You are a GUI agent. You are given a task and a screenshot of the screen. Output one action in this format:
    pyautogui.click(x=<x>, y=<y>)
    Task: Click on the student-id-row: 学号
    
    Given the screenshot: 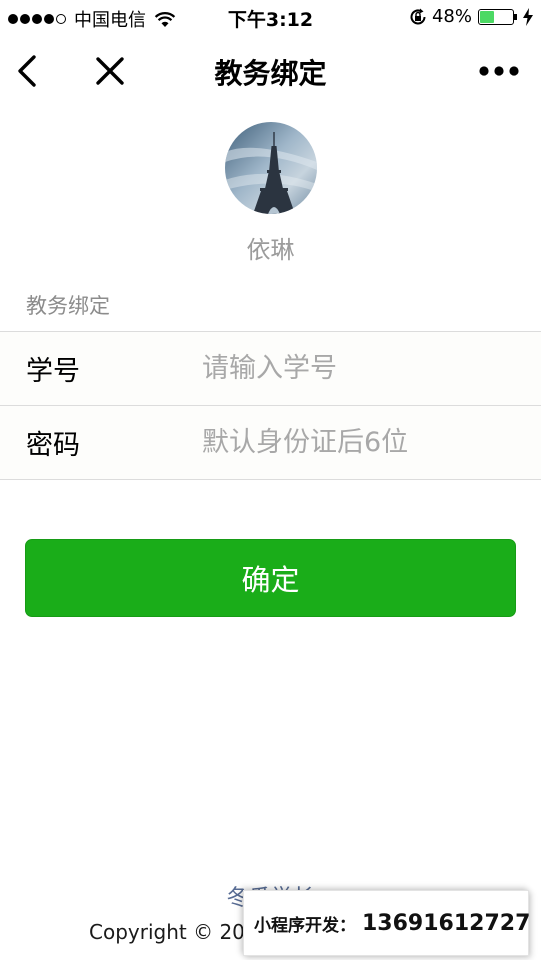 What is the action you would take?
    pyautogui.click(x=270, y=368)
    